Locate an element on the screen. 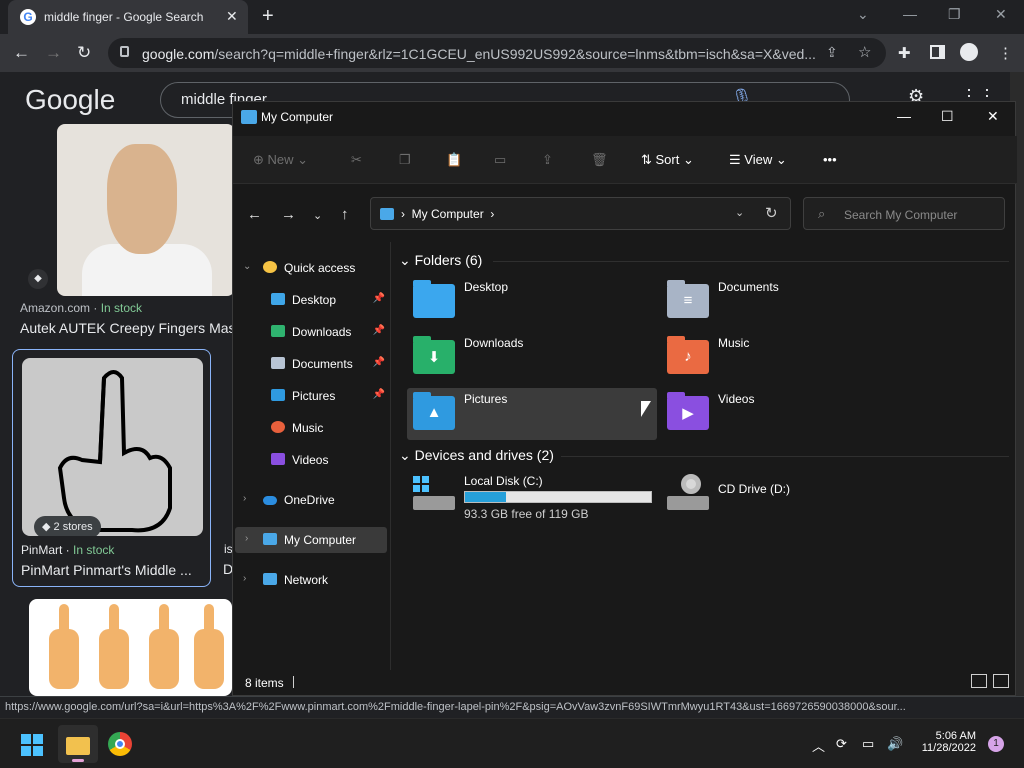 This screenshot has height=768, width=1024. folders-section-header: ⌄ Folders (6) is located at coordinates (440, 260).